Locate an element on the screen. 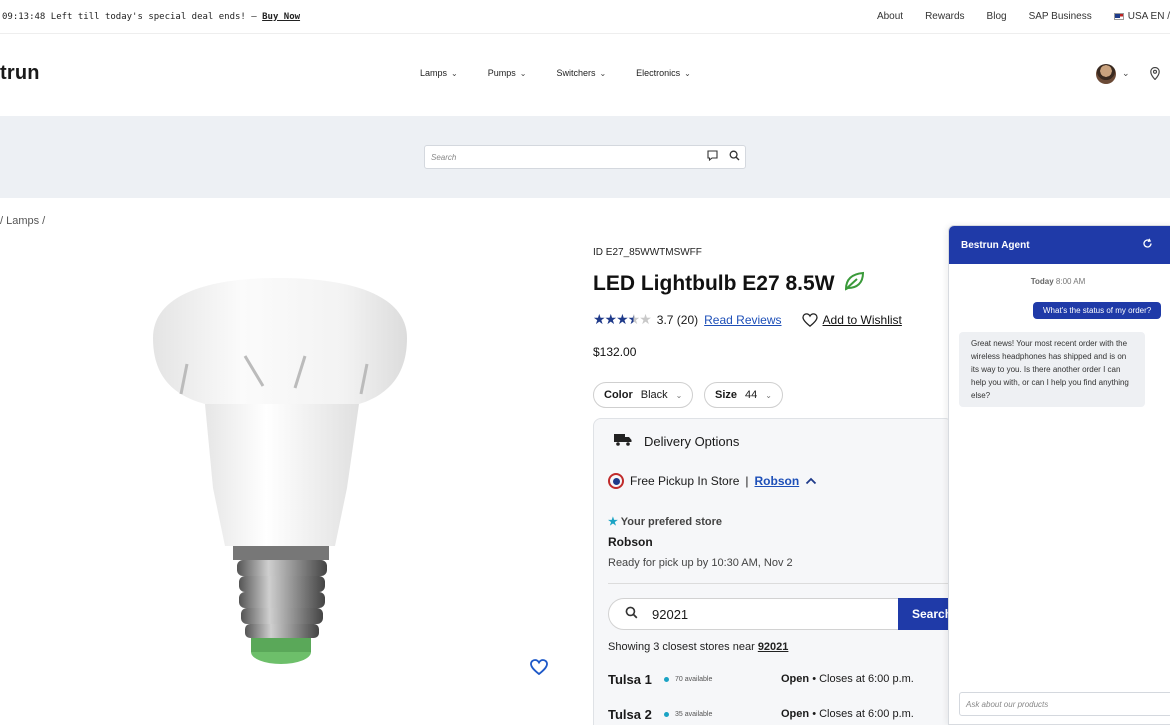 This screenshot has width=1170, height=725. blog-link: Blog is located at coordinates (997, 16).